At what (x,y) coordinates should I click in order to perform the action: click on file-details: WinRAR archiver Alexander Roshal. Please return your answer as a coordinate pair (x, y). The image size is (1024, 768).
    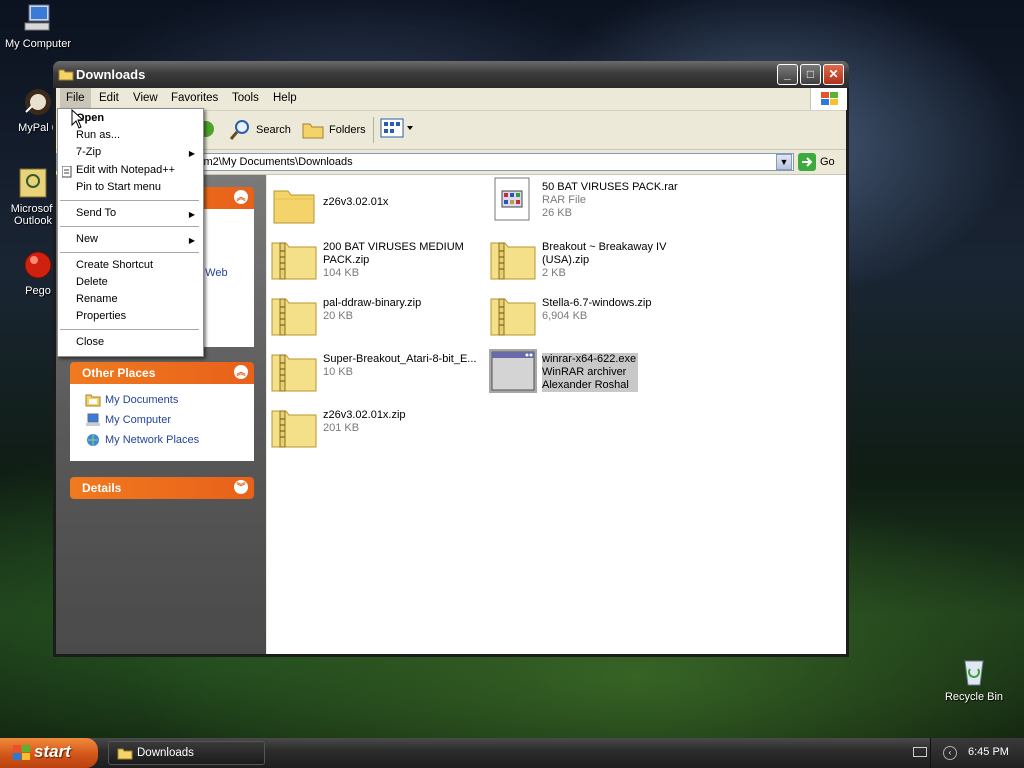
    Looking at the image, I should click on (585, 378).